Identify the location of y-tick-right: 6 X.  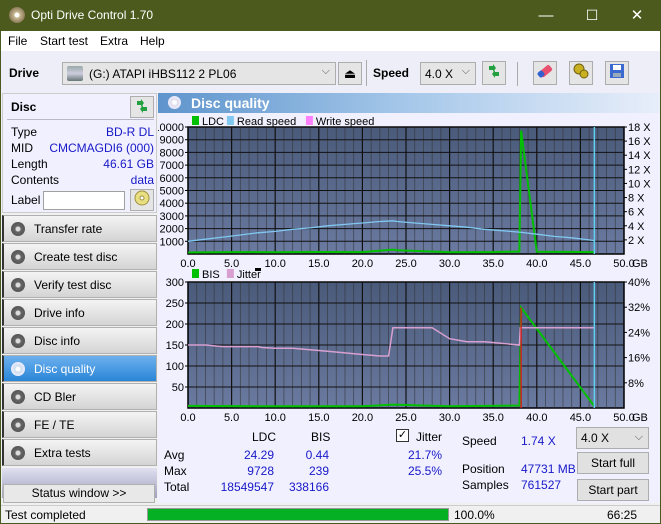
(636, 213).